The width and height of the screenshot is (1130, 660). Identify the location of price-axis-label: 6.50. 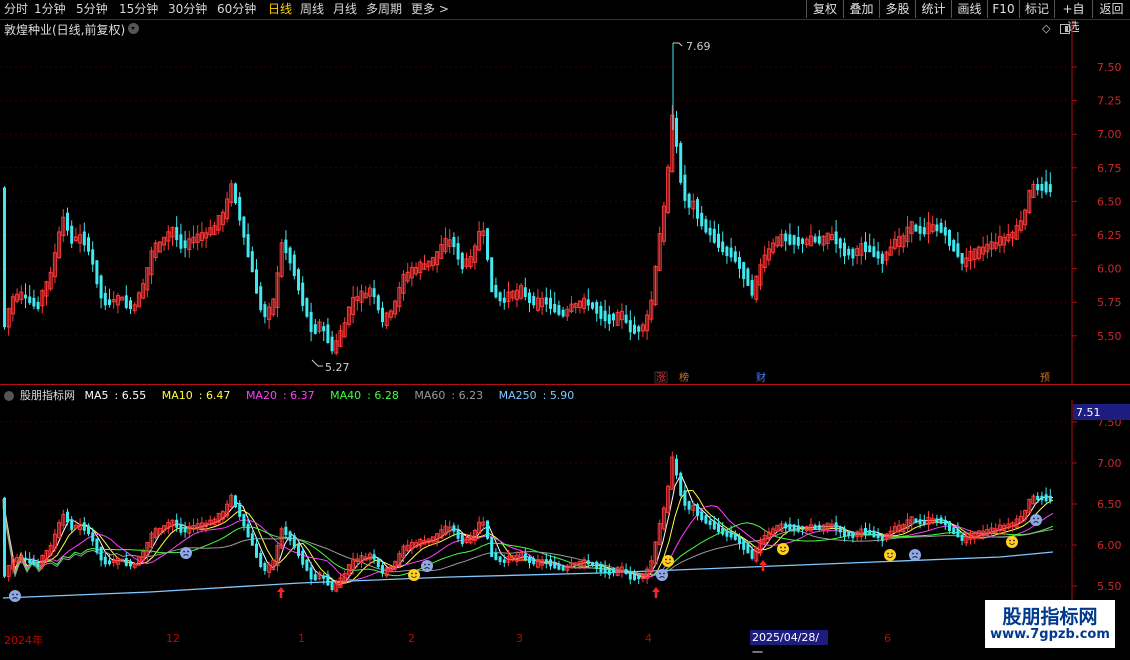
(1109, 201).